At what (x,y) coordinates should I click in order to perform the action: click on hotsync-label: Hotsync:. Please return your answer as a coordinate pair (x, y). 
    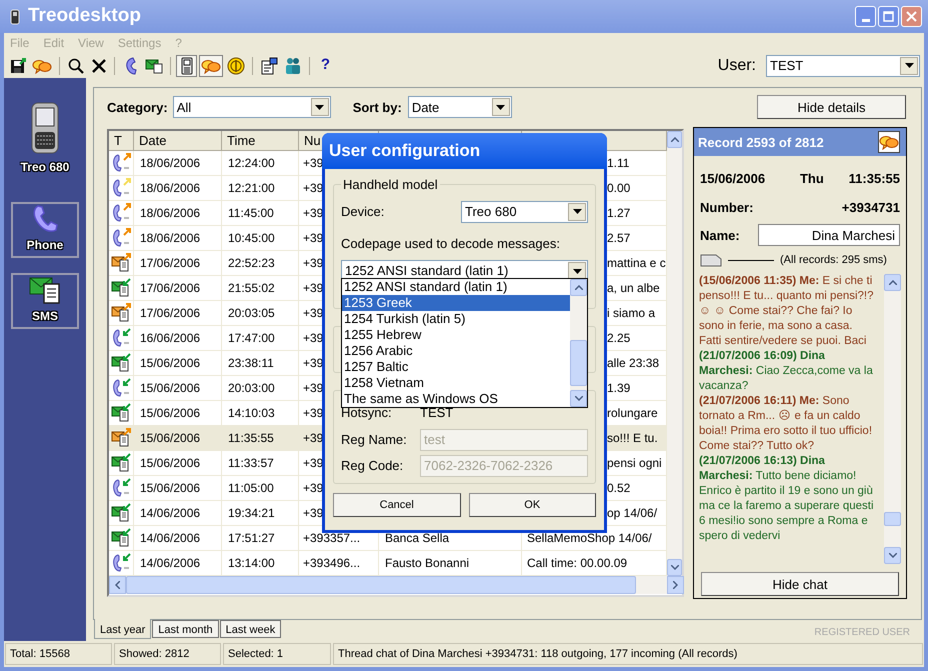
    Looking at the image, I should click on (367, 413).